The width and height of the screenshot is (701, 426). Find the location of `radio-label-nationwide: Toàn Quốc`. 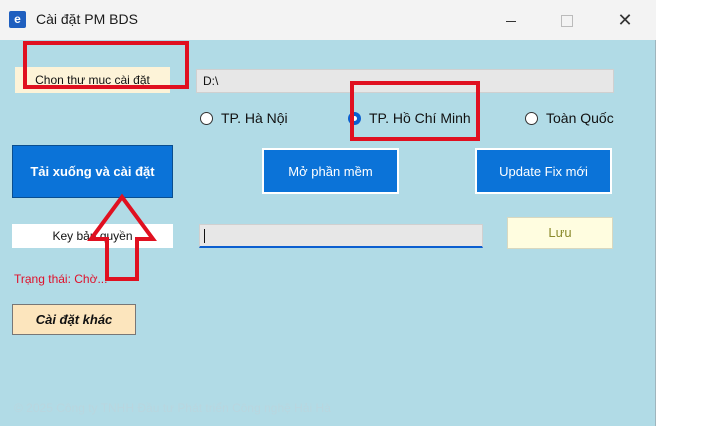

radio-label-nationwide: Toàn Quốc is located at coordinates (580, 118).